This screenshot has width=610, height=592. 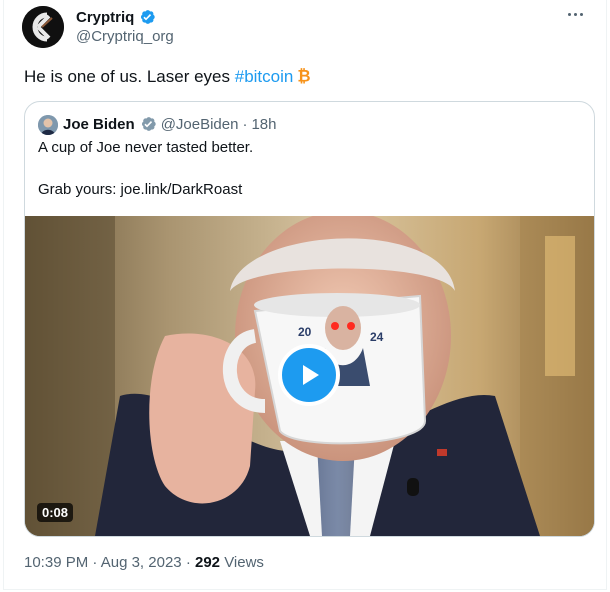 I want to click on hashtag-bitcoin: #bitcoin, so click(x=264, y=76).